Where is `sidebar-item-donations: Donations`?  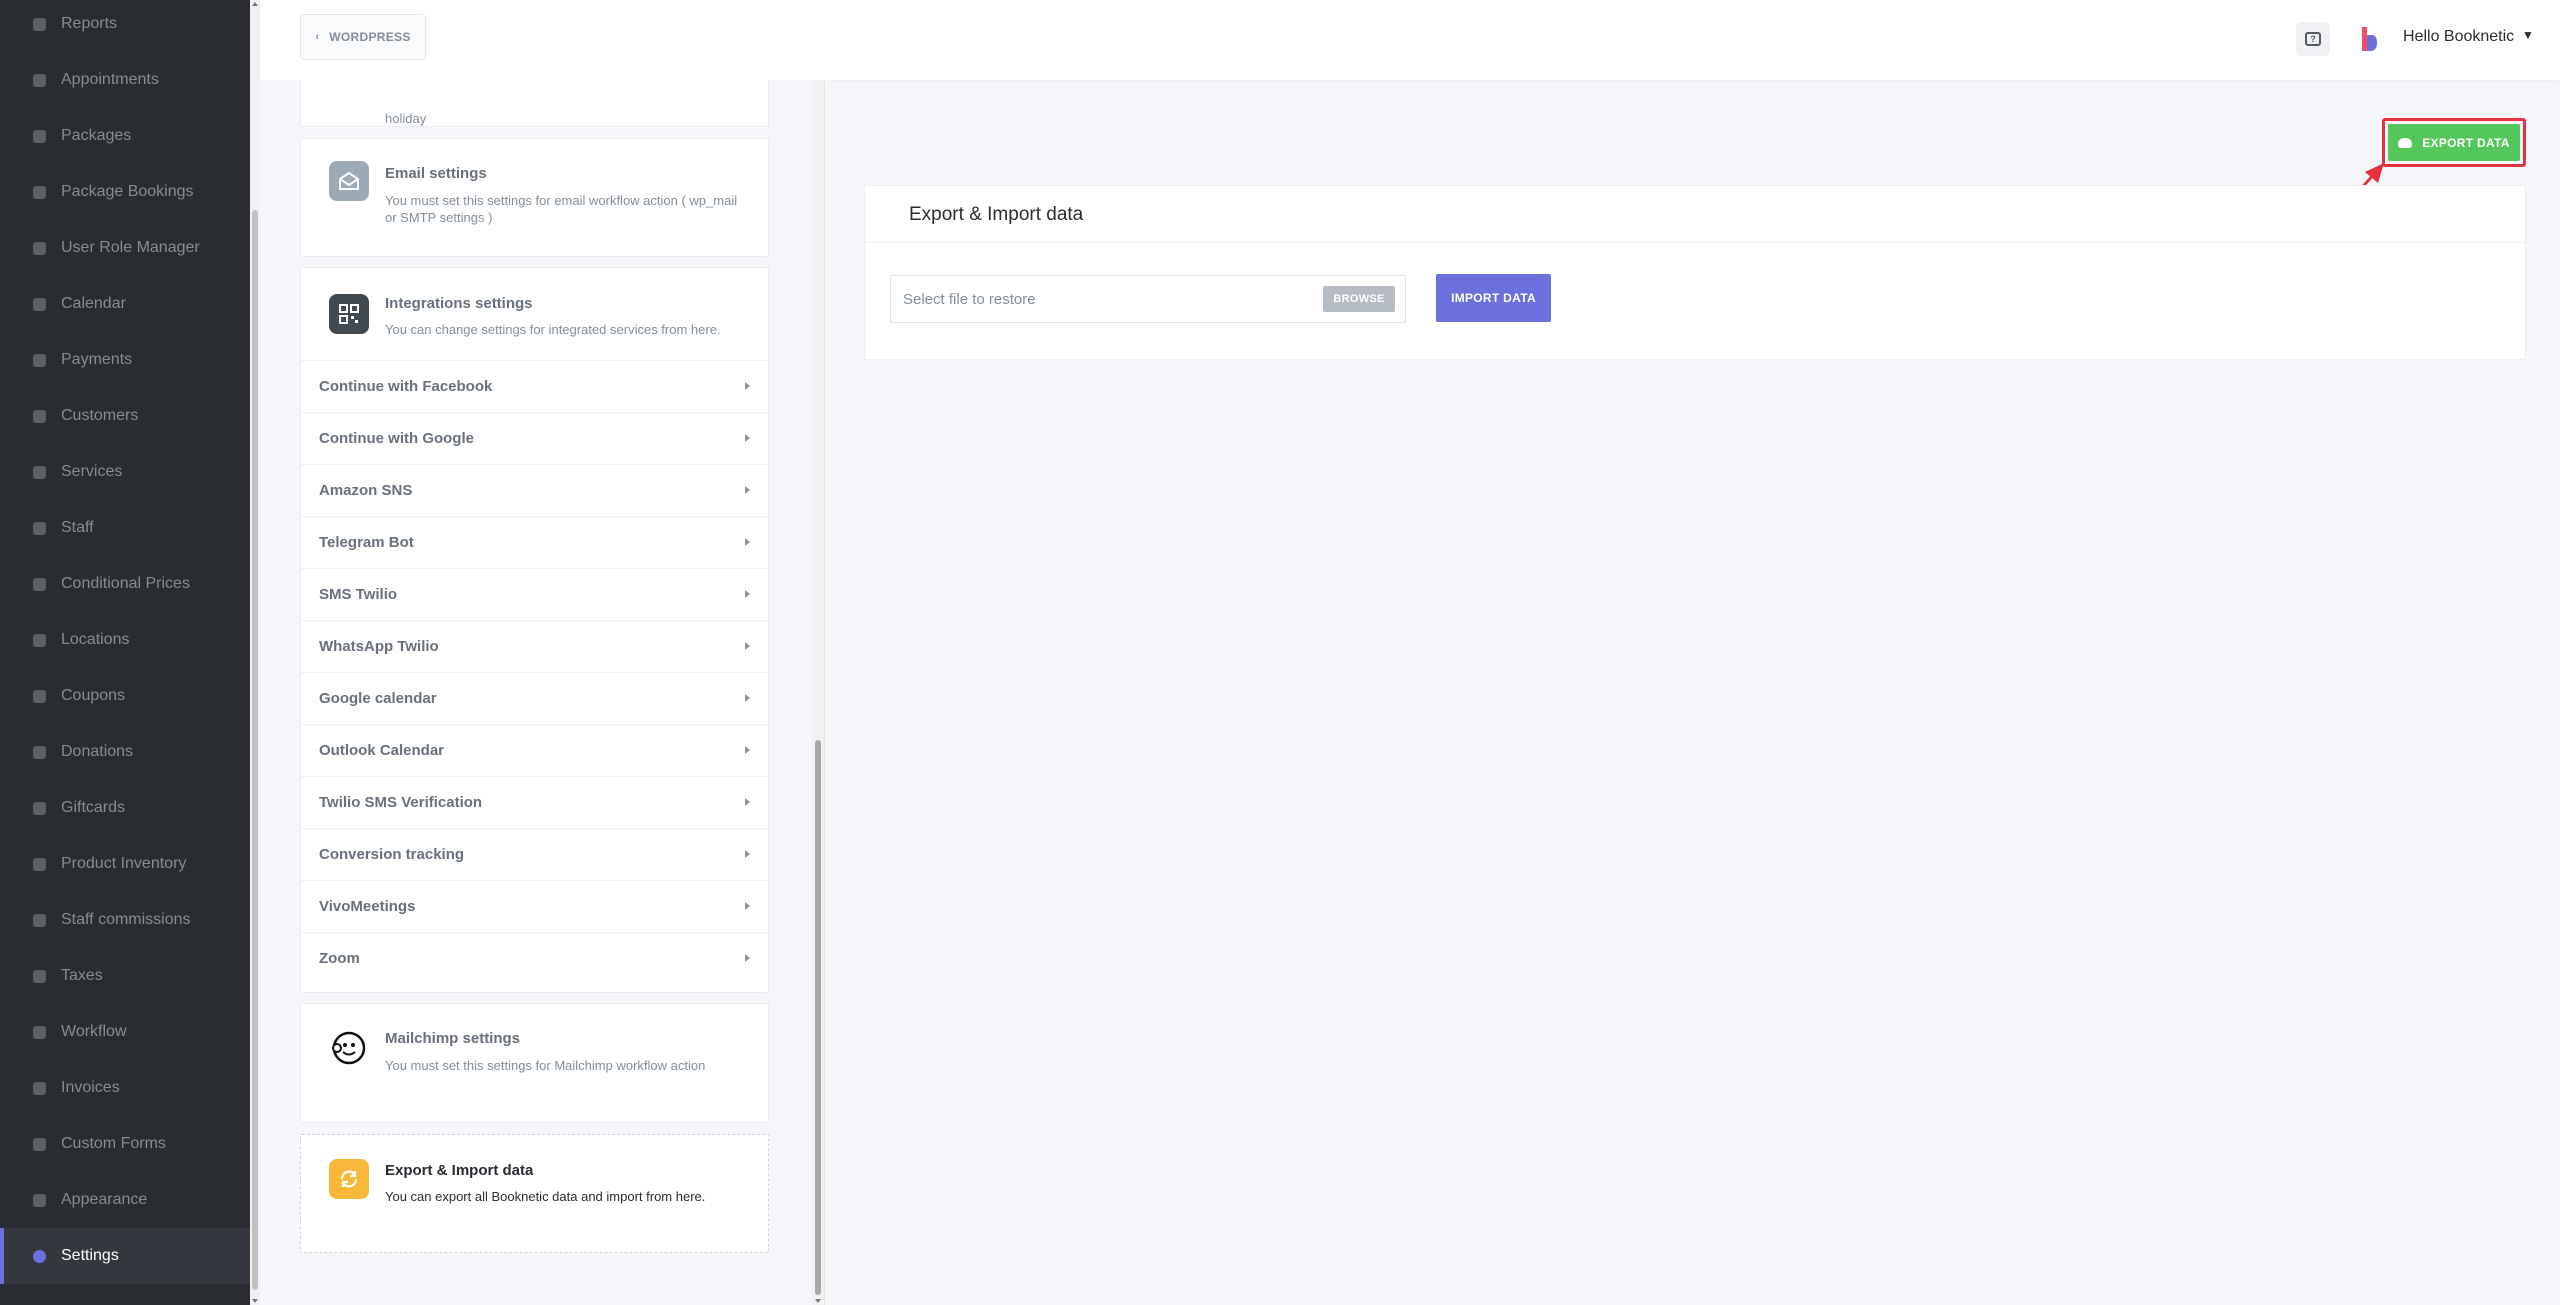 sidebar-item-donations: Donations is located at coordinates (125, 752).